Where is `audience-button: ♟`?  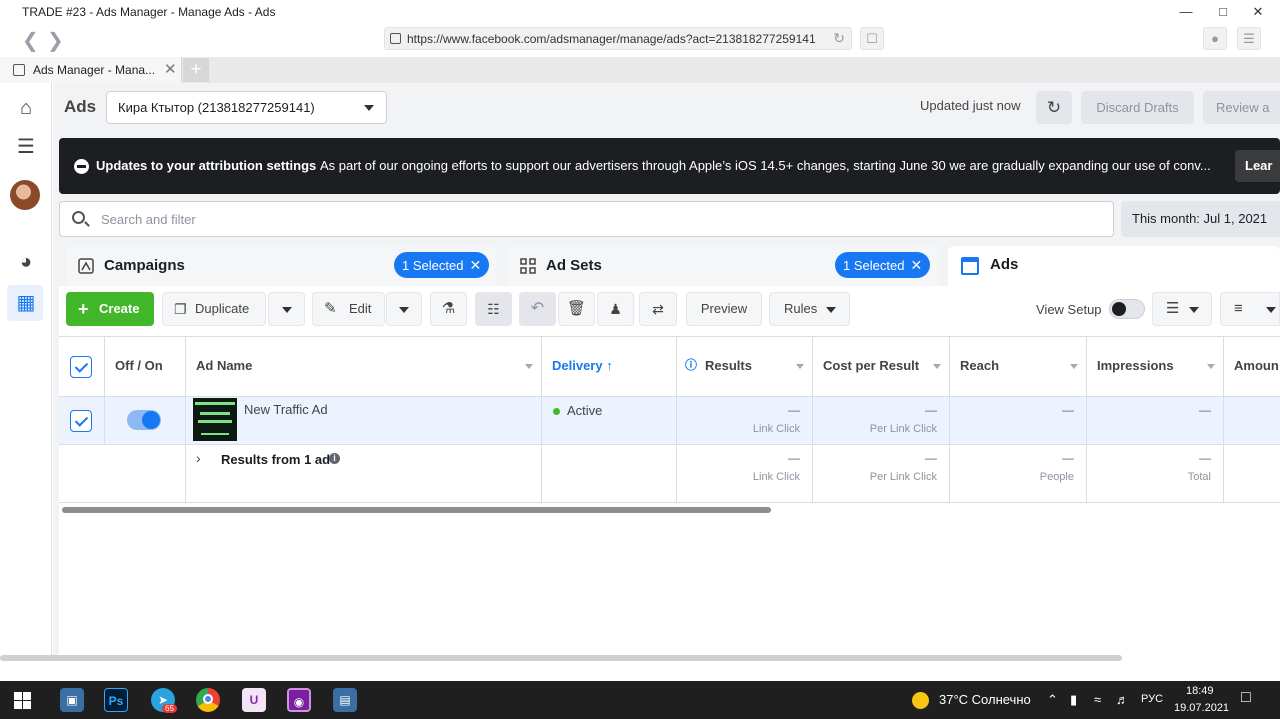 audience-button: ♟ is located at coordinates (615, 309).